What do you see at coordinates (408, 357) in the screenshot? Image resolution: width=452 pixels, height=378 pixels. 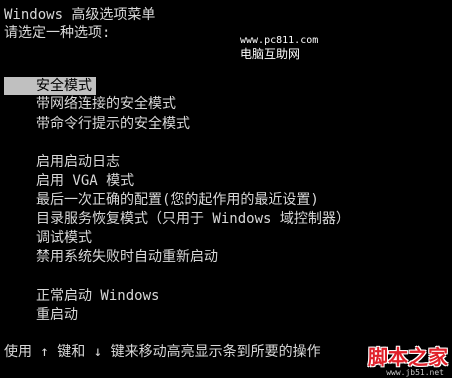 I see `corner-logo: 脚本之家` at bounding box center [408, 357].